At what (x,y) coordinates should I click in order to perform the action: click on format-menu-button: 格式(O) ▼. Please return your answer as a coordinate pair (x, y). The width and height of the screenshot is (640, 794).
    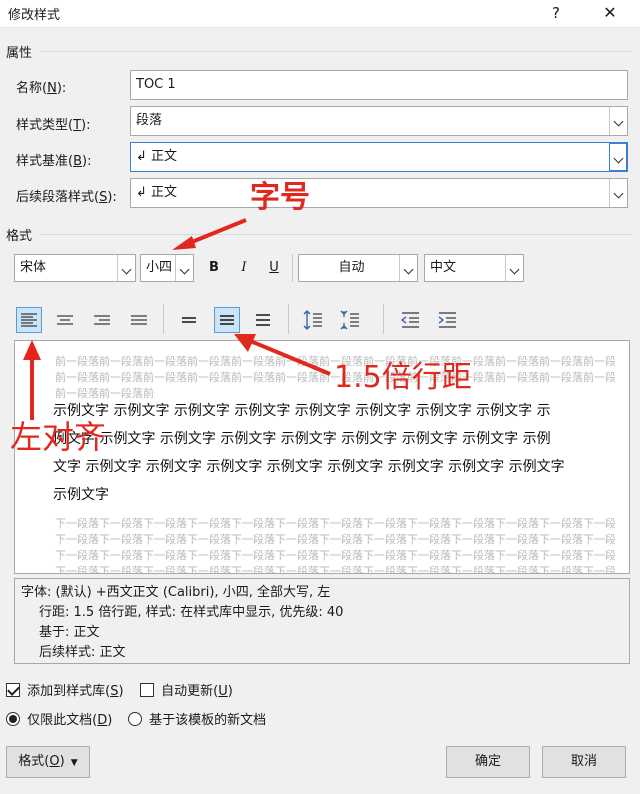
    Looking at the image, I should click on (48, 762).